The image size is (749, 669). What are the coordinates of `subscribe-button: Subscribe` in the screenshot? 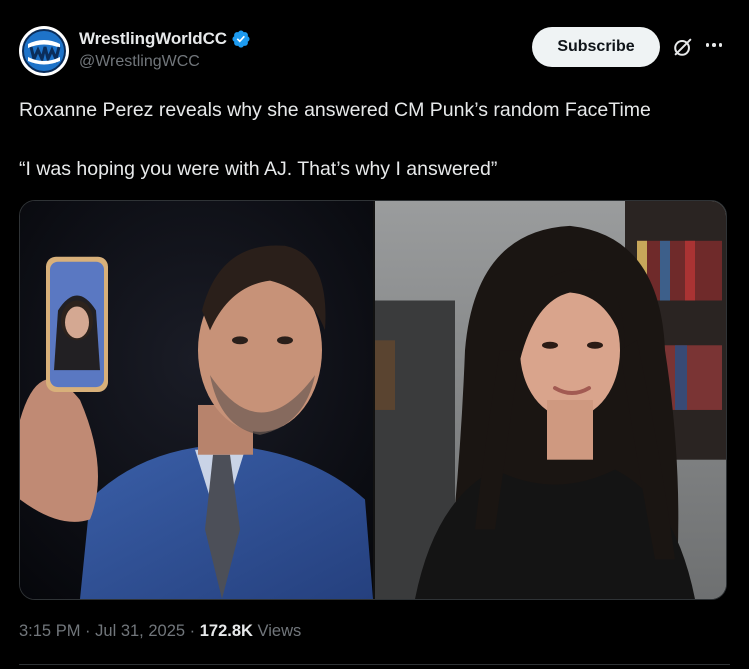 It's located at (596, 47).